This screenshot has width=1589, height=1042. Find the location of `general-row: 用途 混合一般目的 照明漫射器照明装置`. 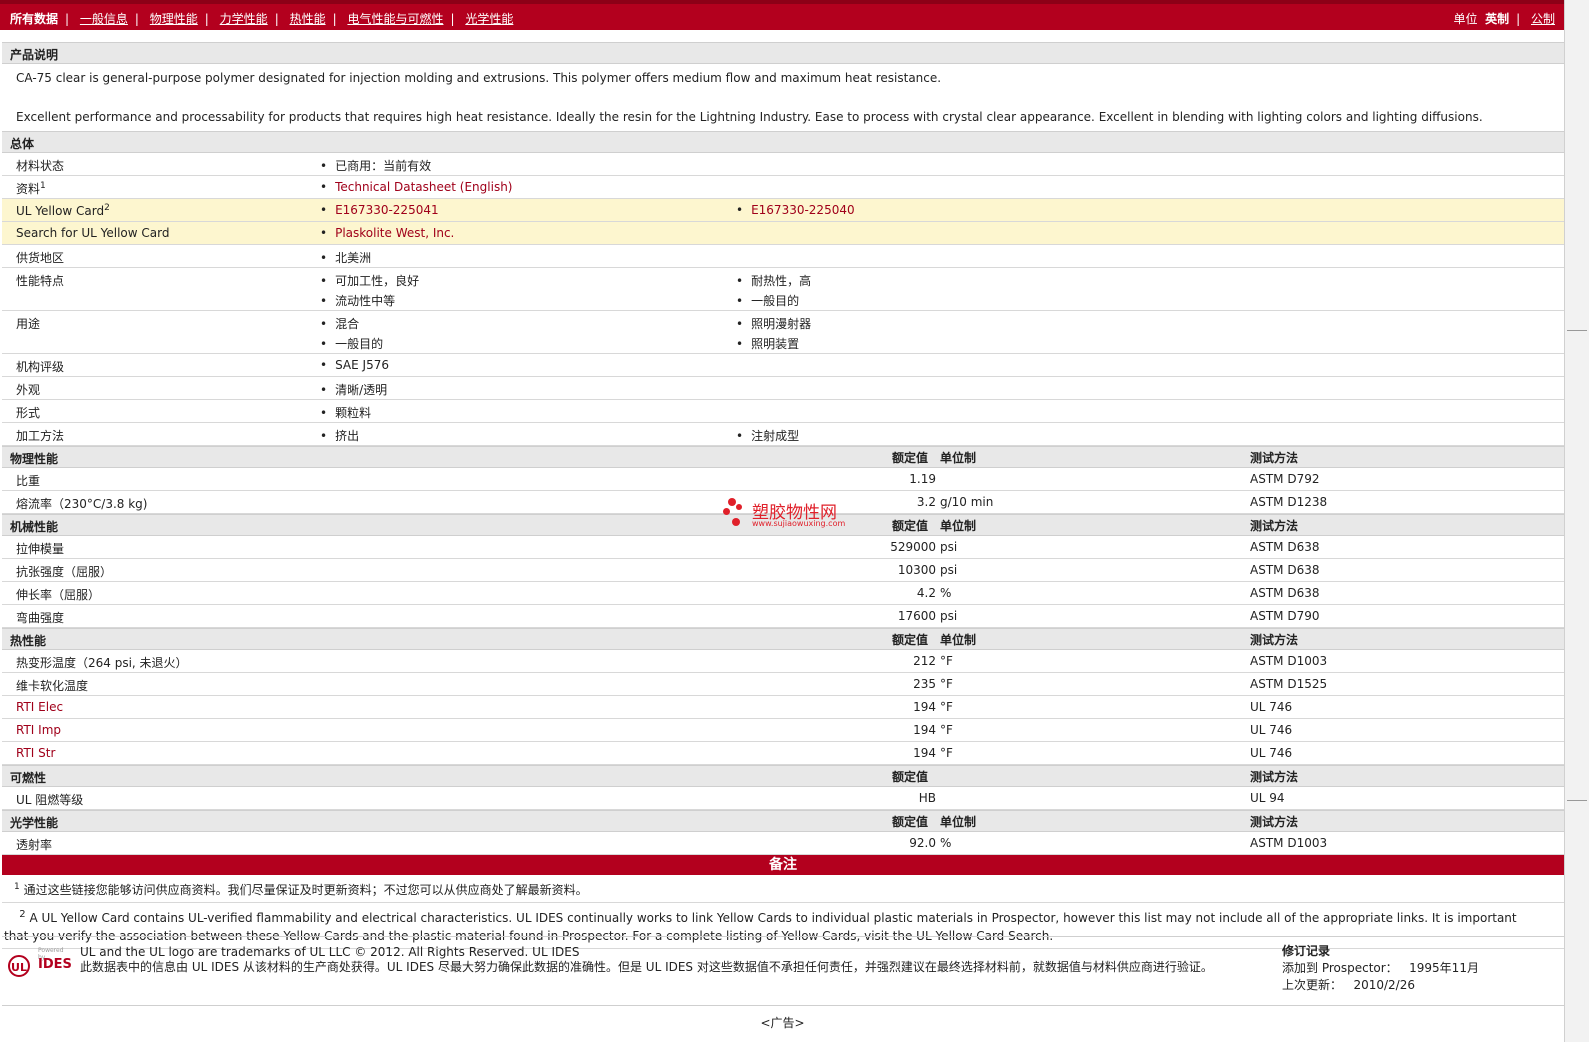

general-row: 用途 混合一般目的 照明漫射器照明装置 is located at coordinates (783, 332).